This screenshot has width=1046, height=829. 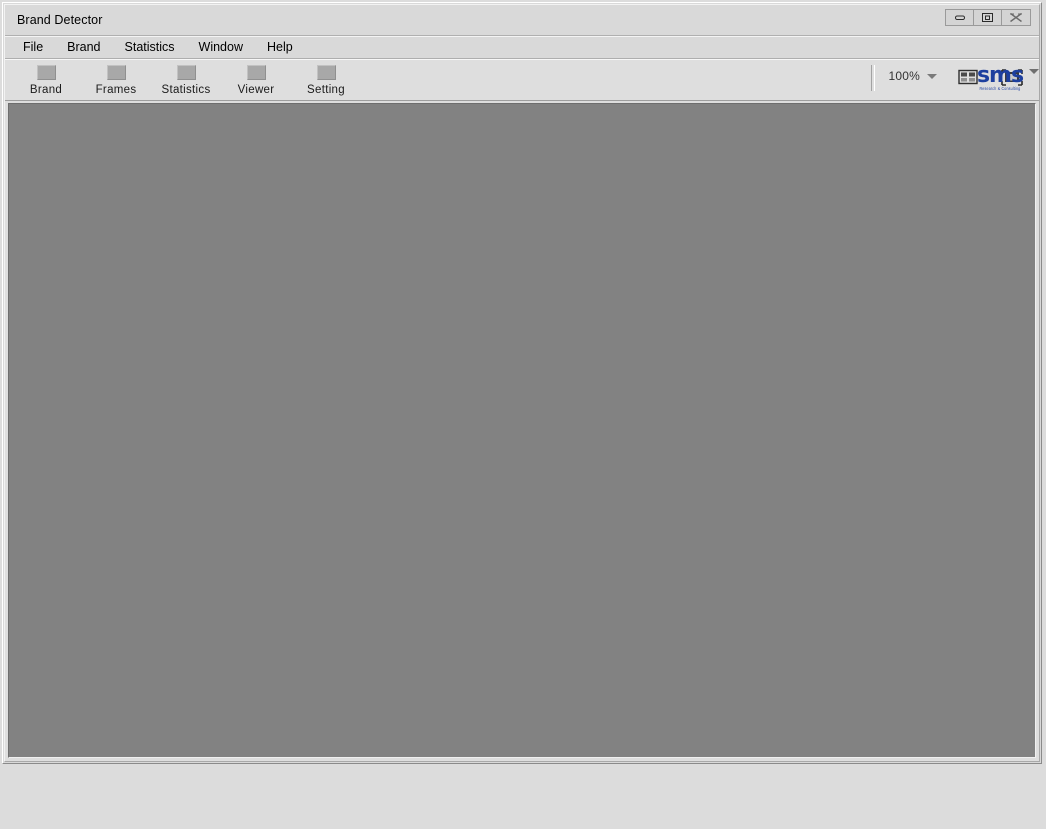 I want to click on minimize-button, so click(x=960, y=17).